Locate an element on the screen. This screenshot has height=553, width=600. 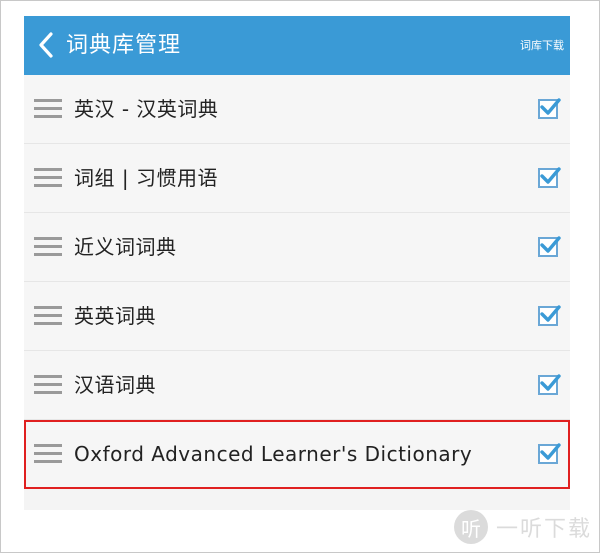
list-item-dictionary-3: 近义词词典 is located at coordinates (297, 247).